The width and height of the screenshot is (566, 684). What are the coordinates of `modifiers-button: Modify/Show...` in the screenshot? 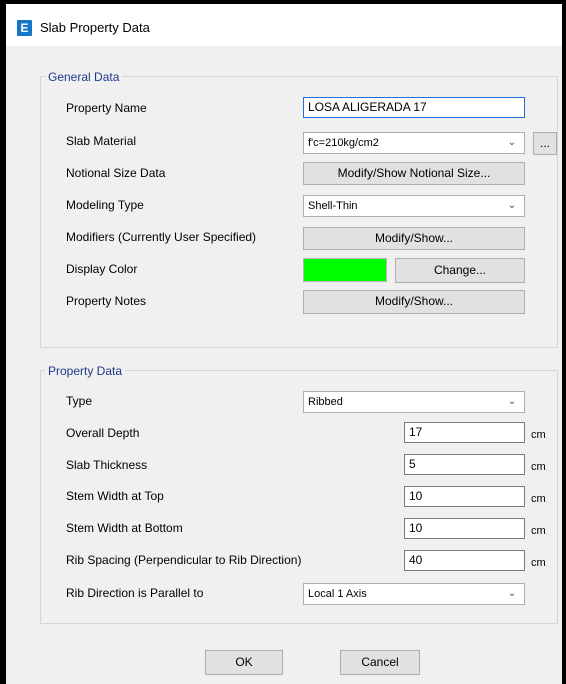 It's located at (414, 238).